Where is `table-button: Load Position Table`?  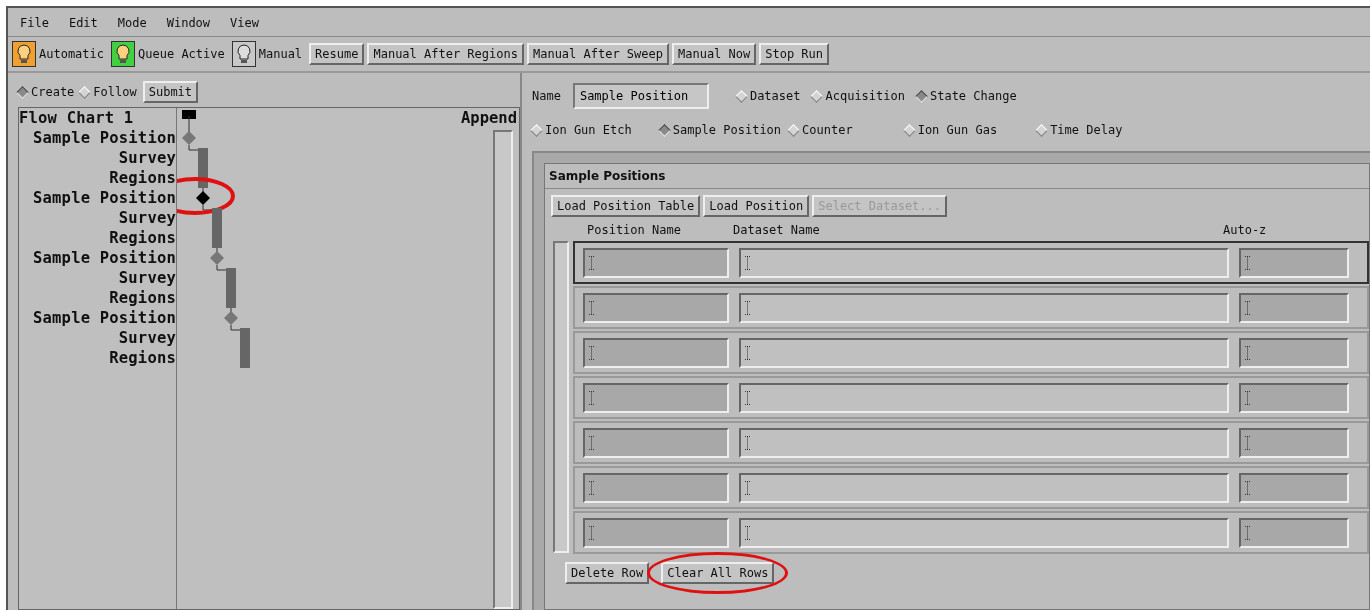 table-button: Load Position Table is located at coordinates (626, 206).